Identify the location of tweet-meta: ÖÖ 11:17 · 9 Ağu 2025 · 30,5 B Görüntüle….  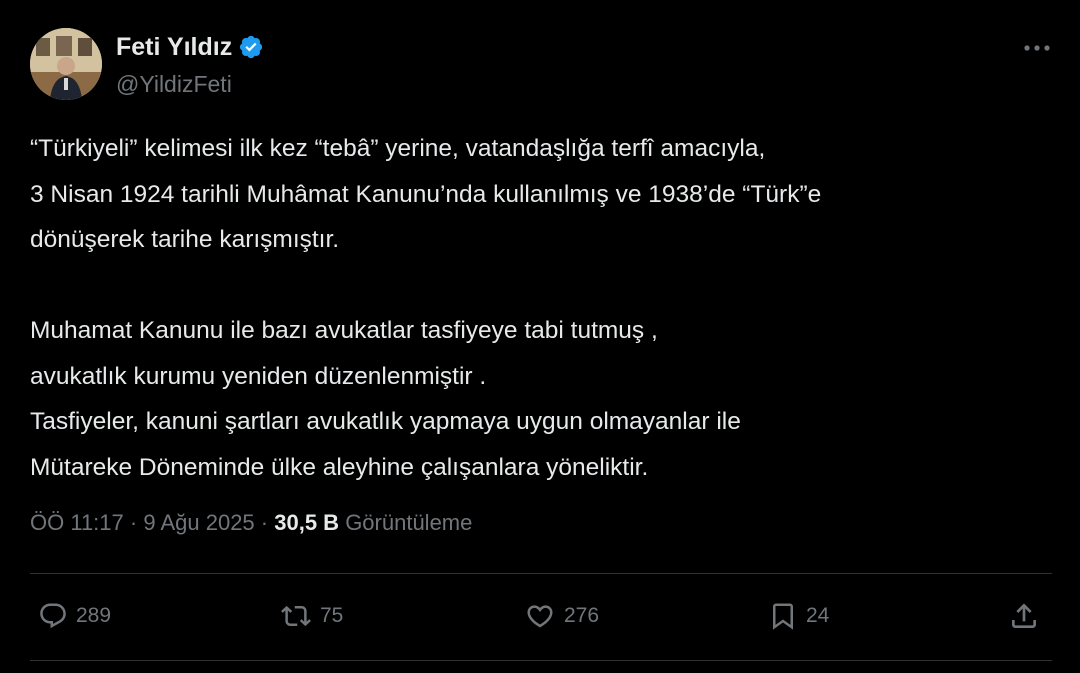
(251, 523).